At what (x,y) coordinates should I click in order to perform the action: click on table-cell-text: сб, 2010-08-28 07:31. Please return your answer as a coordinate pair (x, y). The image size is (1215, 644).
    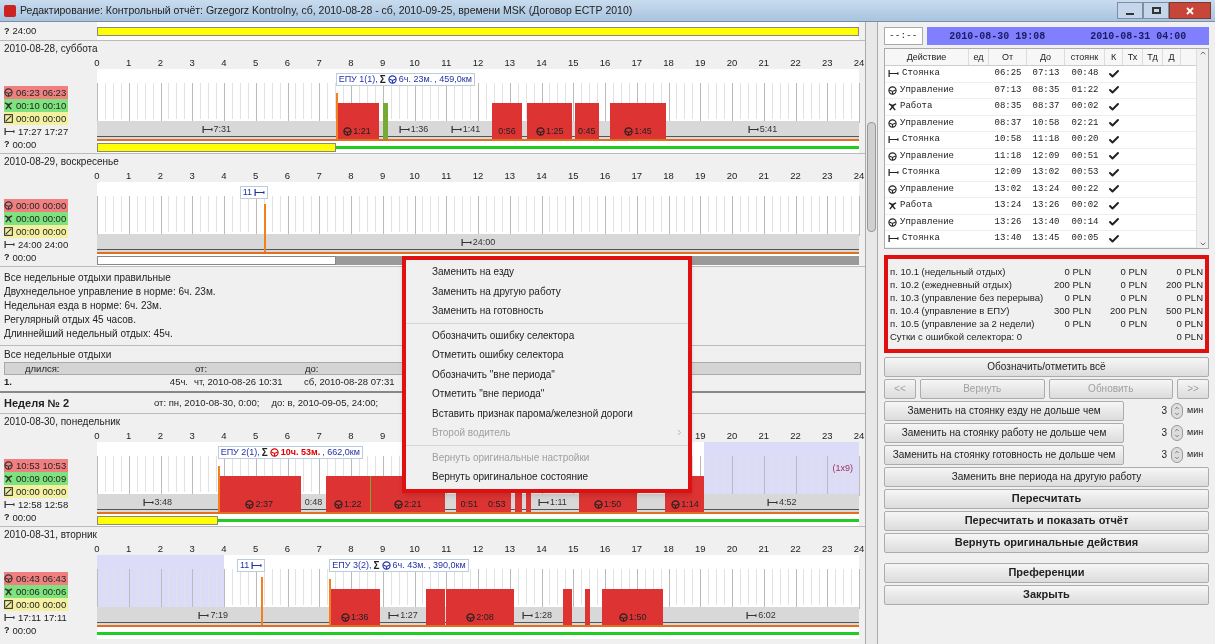
    Looking at the image, I should click on (350, 381).